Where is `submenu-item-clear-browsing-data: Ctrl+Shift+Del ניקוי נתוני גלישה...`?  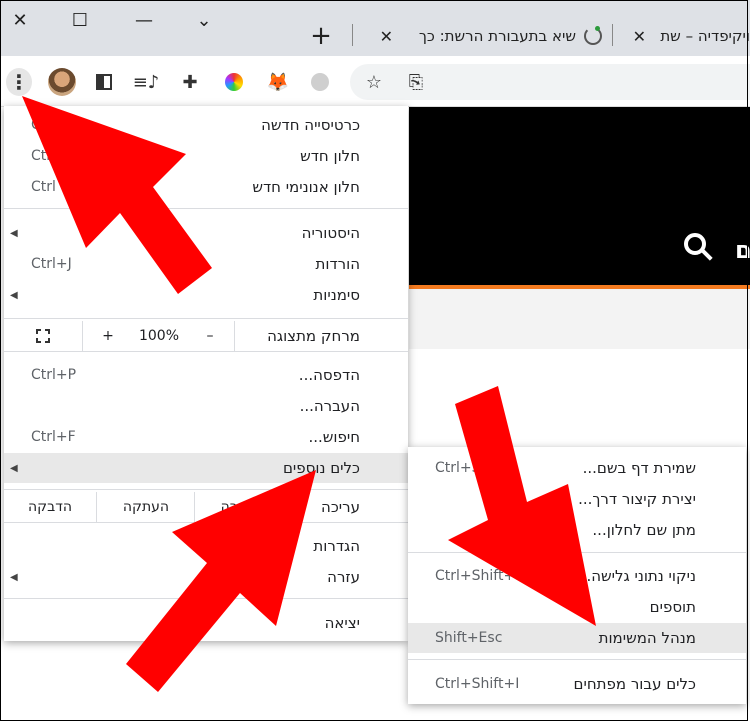
submenu-item-clear-browsing-data: Ctrl+Shift+Del ניקוי נתוני גלישה... is located at coordinates (577, 576).